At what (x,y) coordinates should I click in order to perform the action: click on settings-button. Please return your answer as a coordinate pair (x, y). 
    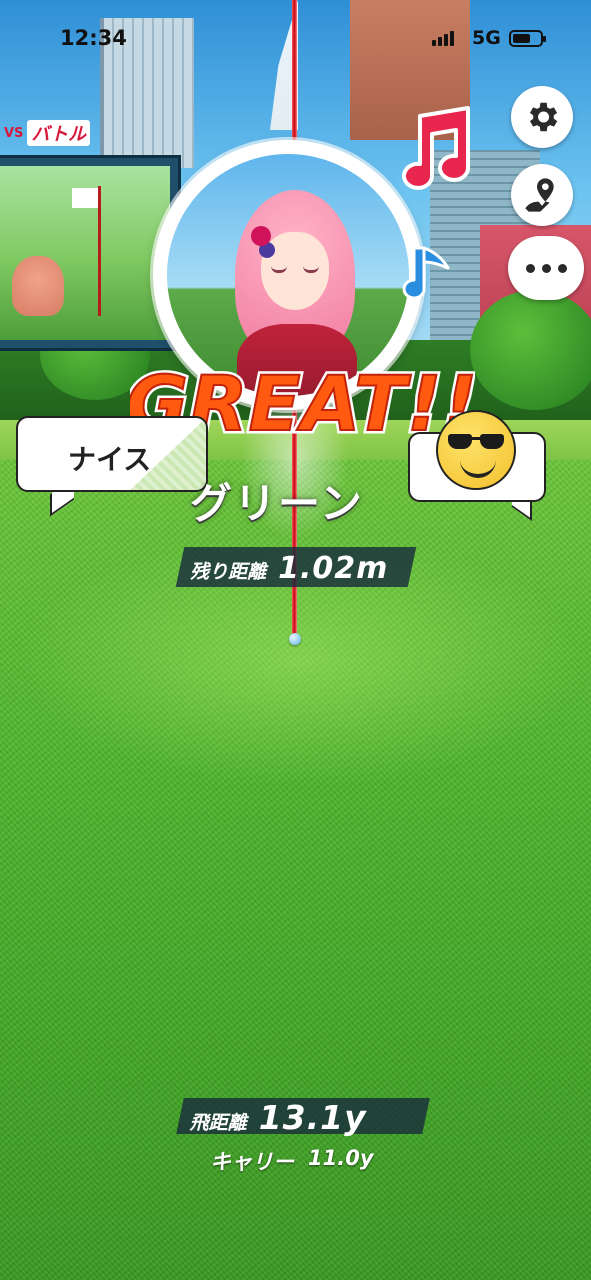
    Looking at the image, I should click on (542, 117).